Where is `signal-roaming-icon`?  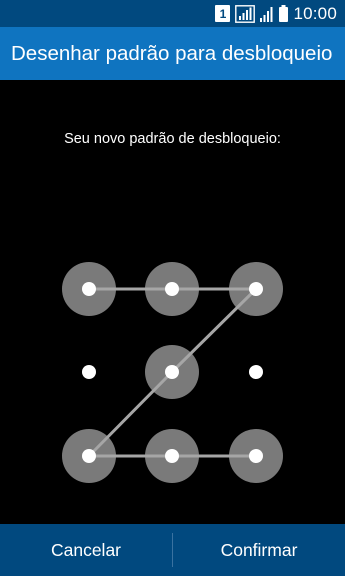 signal-roaming-icon is located at coordinates (245, 13).